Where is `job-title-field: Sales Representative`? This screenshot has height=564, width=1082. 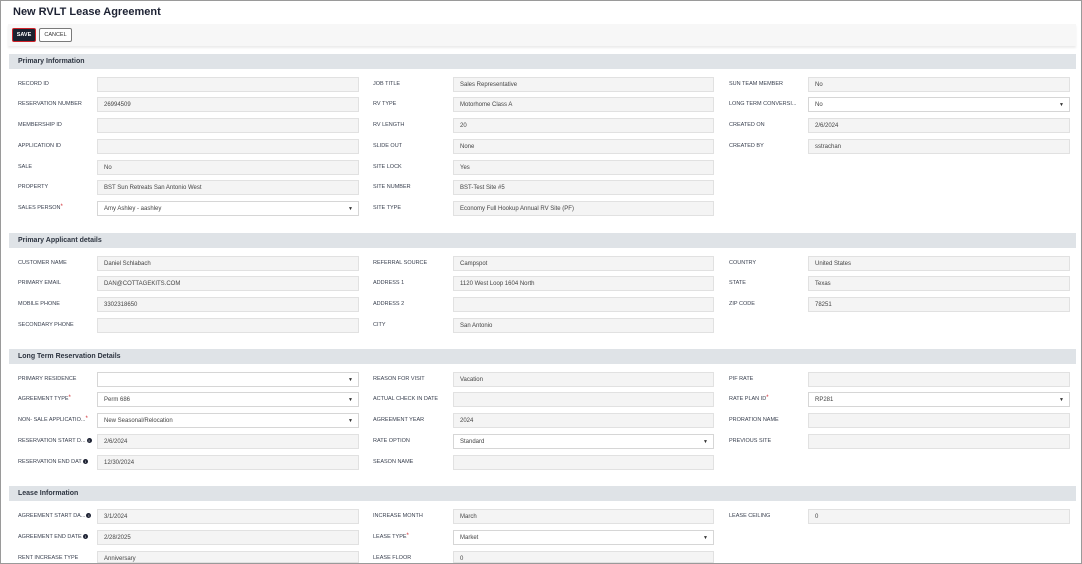 job-title-field: Sales Representative is located at coordinates (583, 84).